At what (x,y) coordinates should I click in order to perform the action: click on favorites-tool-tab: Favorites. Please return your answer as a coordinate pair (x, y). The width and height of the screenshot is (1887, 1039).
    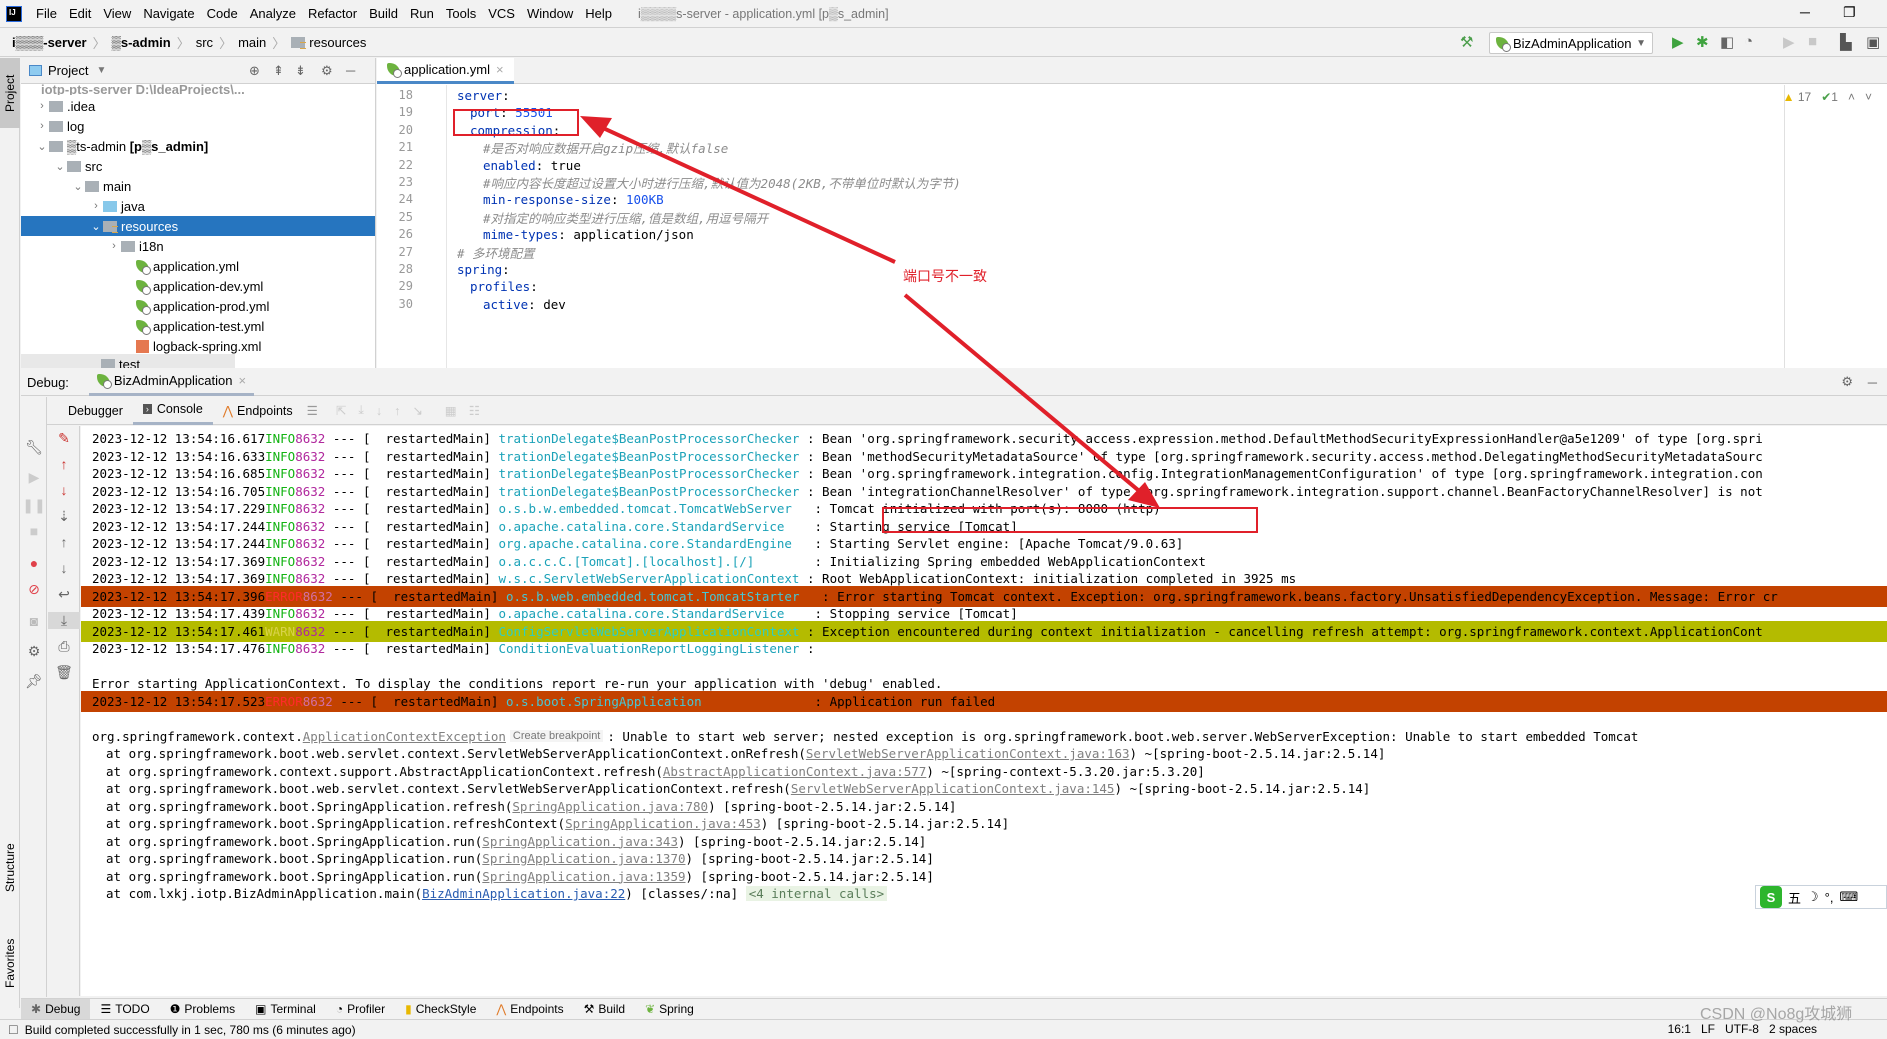
    Looking at the image, I should click on (10, 963).